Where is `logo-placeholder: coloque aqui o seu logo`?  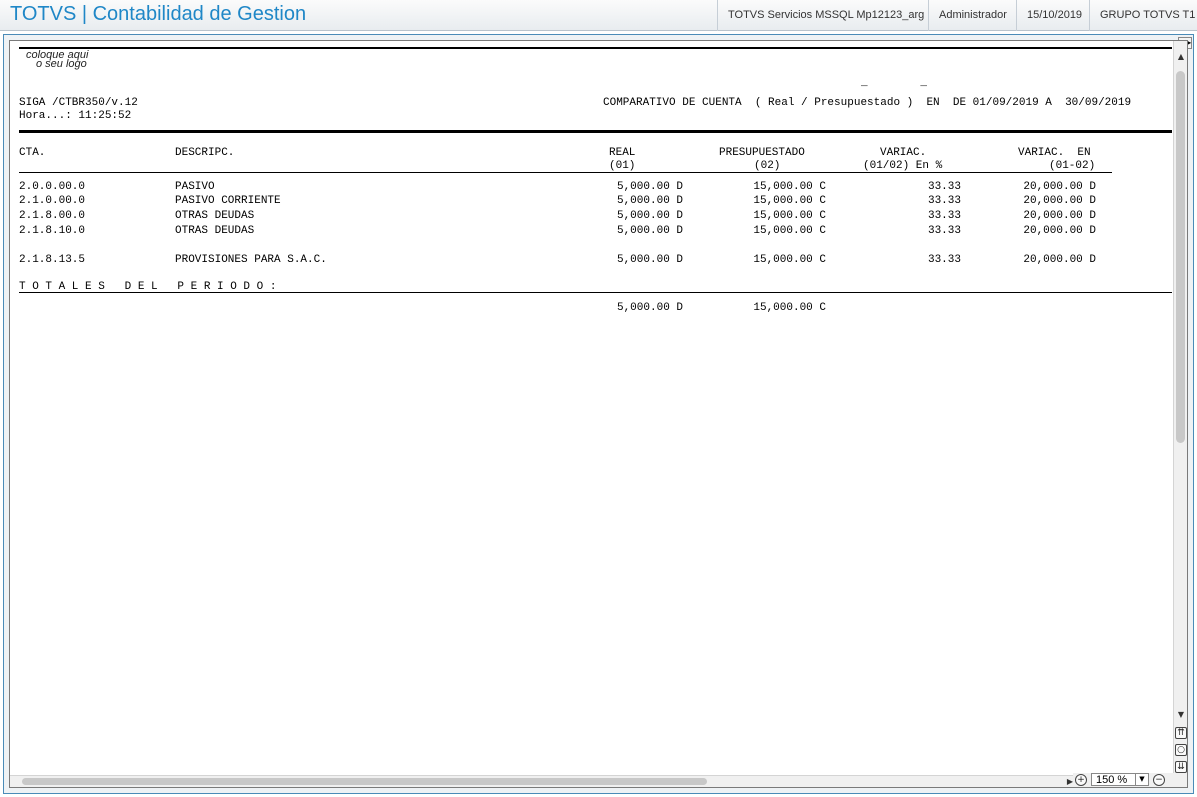 logo-placeholder: coloque aqui o seu logo is located at coordinates (57, 59).